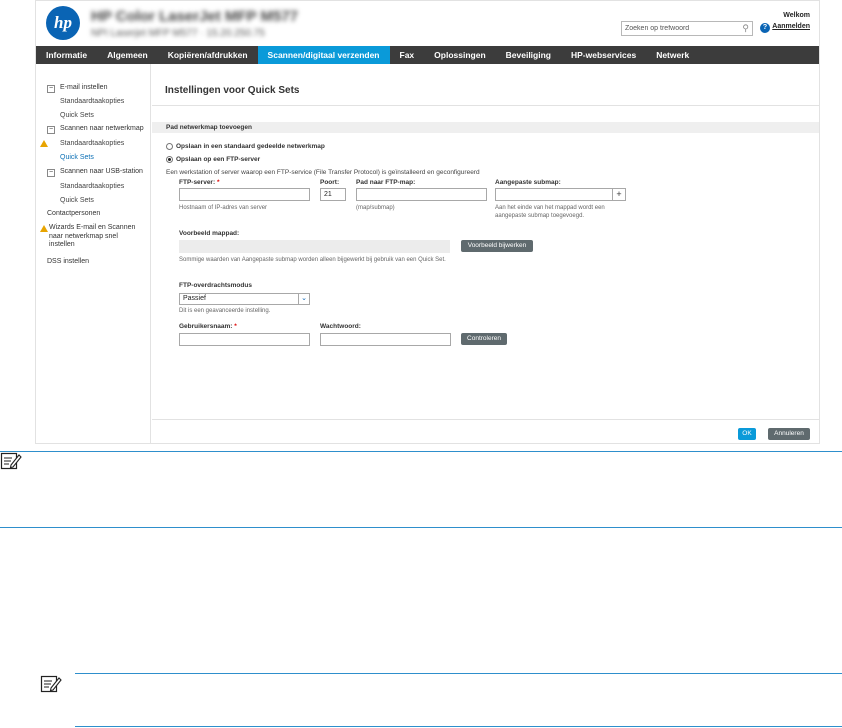 This screenshot has width=842, height=728. What do you see at coordinates (77, 157) in the screenshot?
I see `sidebar-item-folder-quick-sets: Quick Sets` at bounding box center [77, 157].